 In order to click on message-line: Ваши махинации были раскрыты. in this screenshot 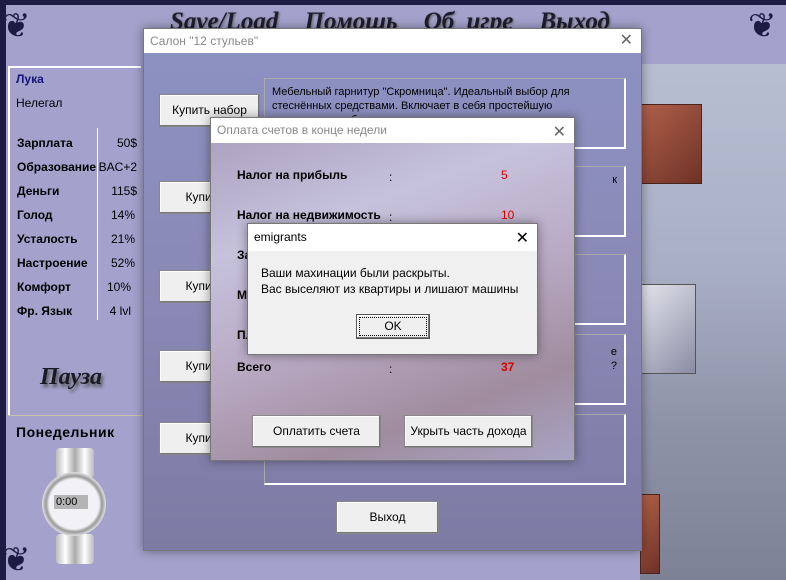, I will do `click(355, 273)`.